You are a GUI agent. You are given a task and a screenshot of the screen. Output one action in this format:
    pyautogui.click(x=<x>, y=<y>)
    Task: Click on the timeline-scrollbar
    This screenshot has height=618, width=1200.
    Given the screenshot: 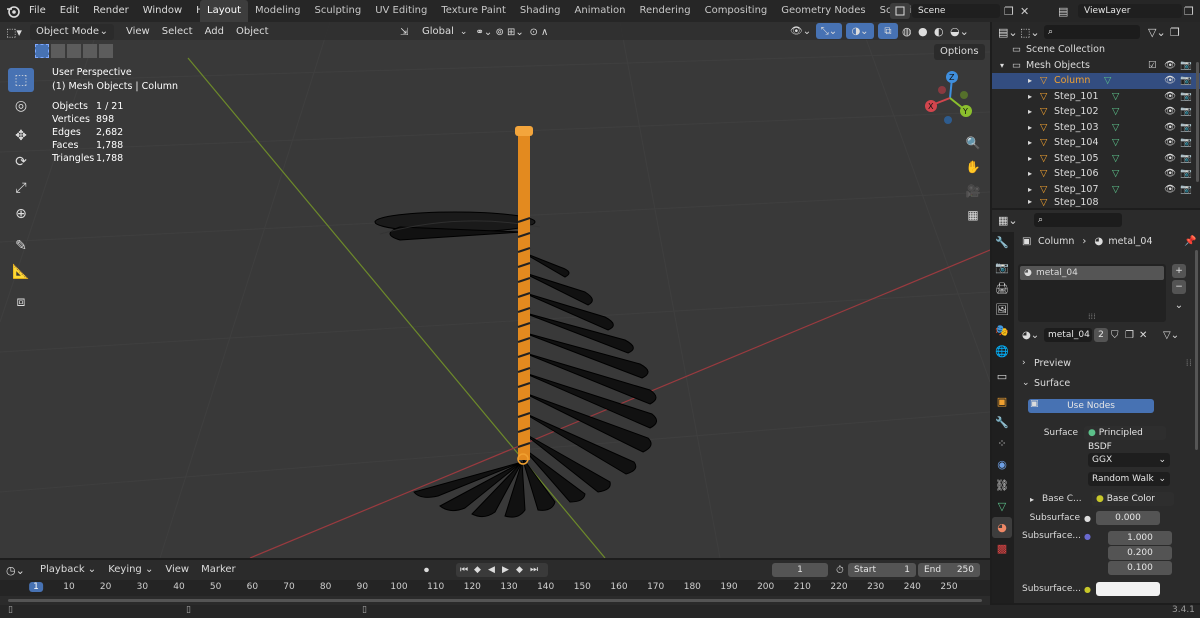 What is the action you would take?
    pyautogui.click(x=495, y=600)
    